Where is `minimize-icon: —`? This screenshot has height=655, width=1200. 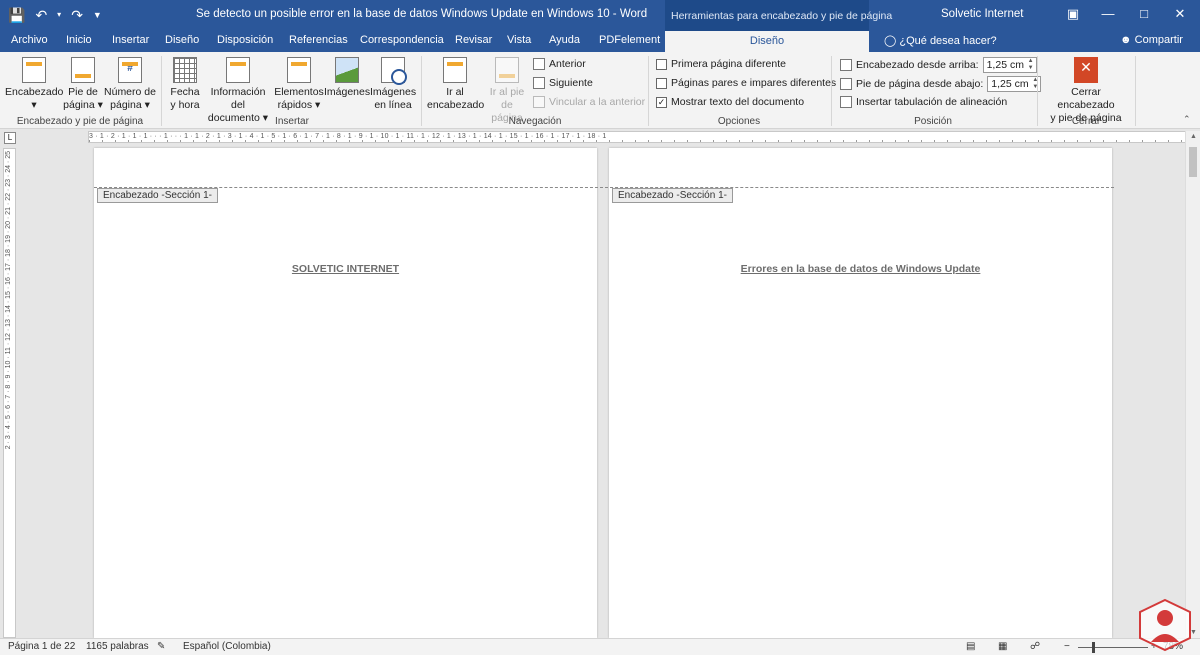
minimize-icon: — is located at coordinates (1108, 14).